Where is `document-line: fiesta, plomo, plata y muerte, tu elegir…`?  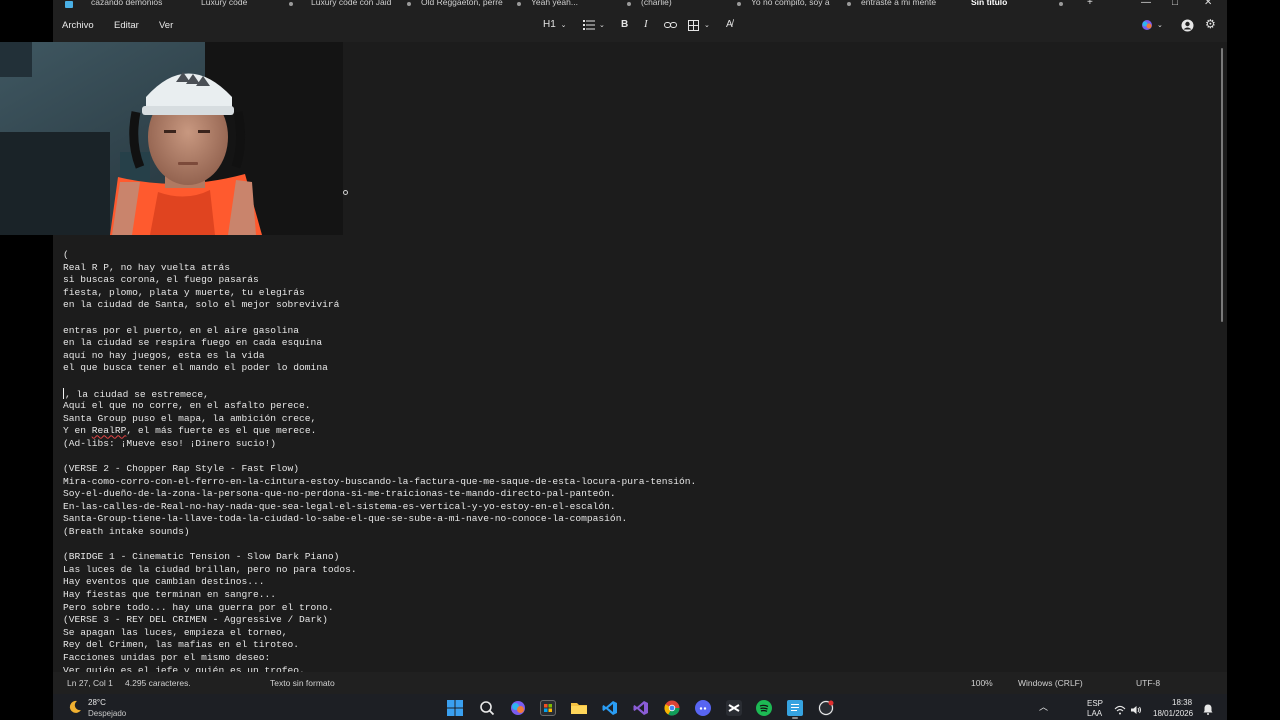 document-line: fiesta, plomo, plata y muerte, tu elegir… is located at coordinates (379, 293).